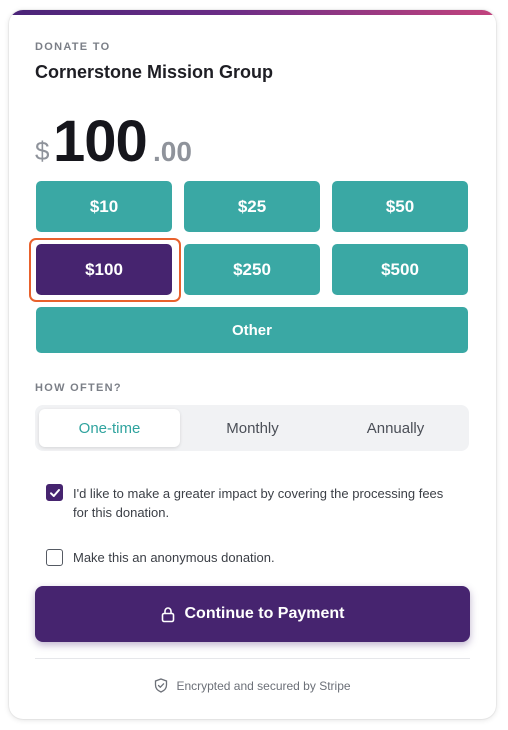 This screenshot has width=508, height=730. I want to click on anonymous-checkbox, so click(54, 557).